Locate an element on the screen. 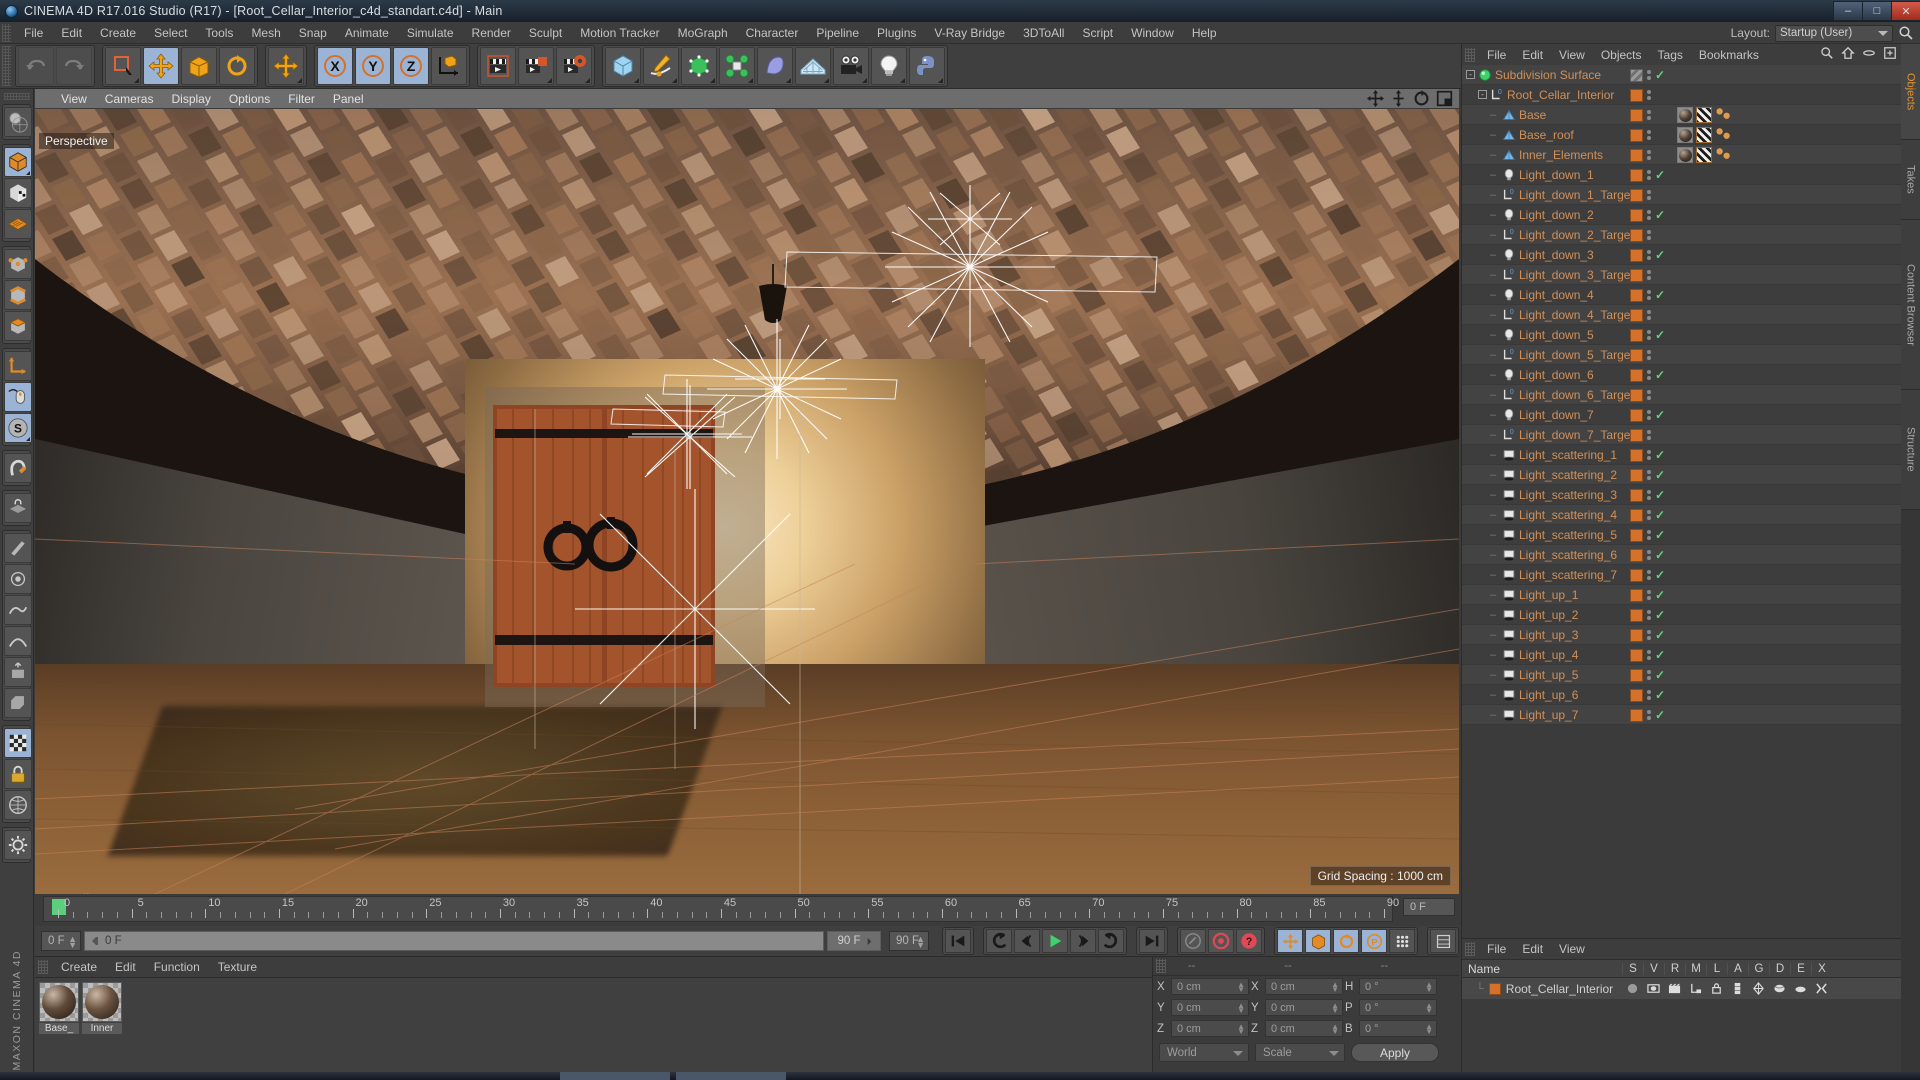 This screenshot has height=1080, width=1920. go-to-end-button is located at coordinates (1152, 941).